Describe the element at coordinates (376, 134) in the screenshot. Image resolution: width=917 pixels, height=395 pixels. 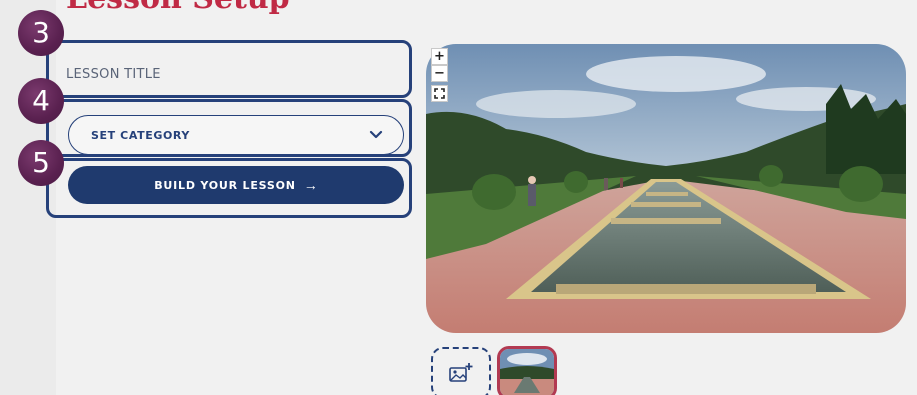
I see `chevron-down-icon` at that location.